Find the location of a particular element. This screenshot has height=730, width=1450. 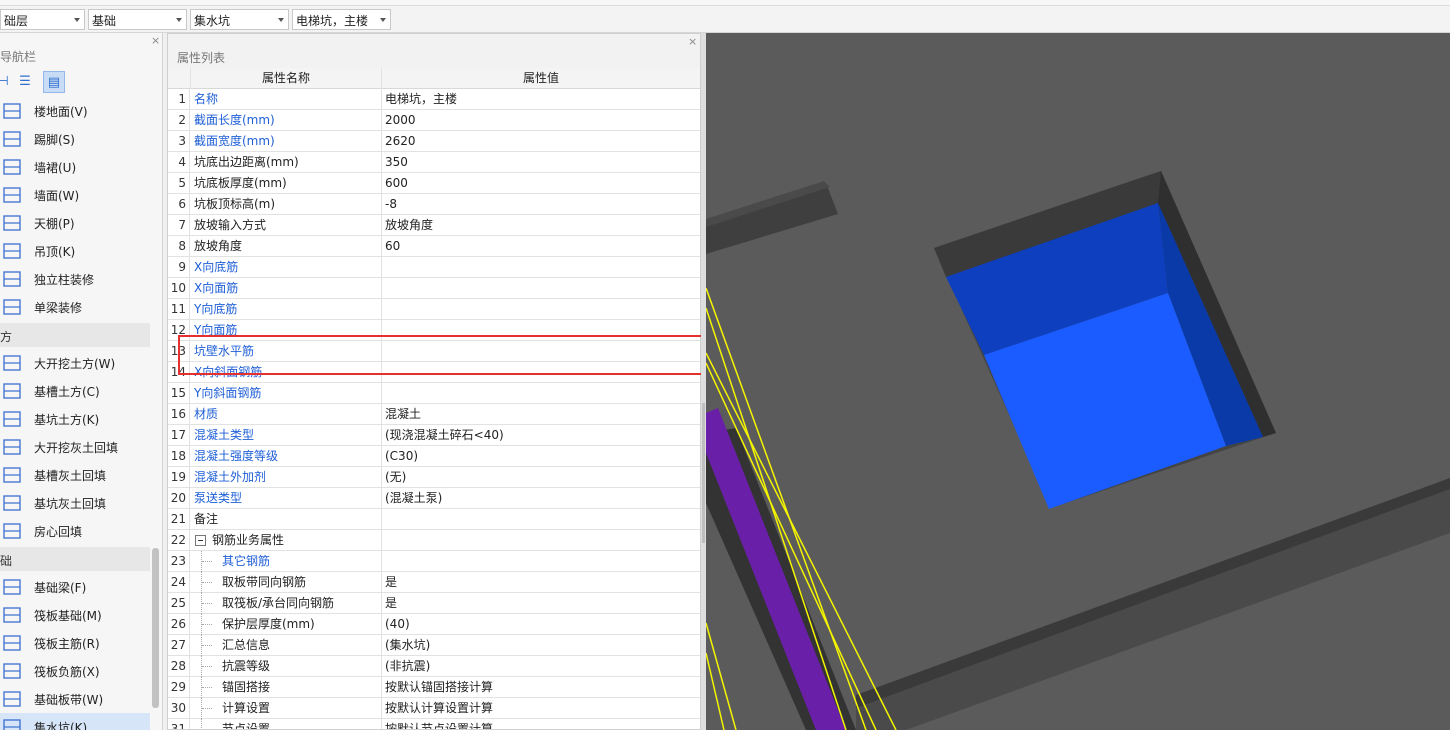

property-row: 30 计算设置 按默认计算设置计算 is located at coordinates (434, 708).